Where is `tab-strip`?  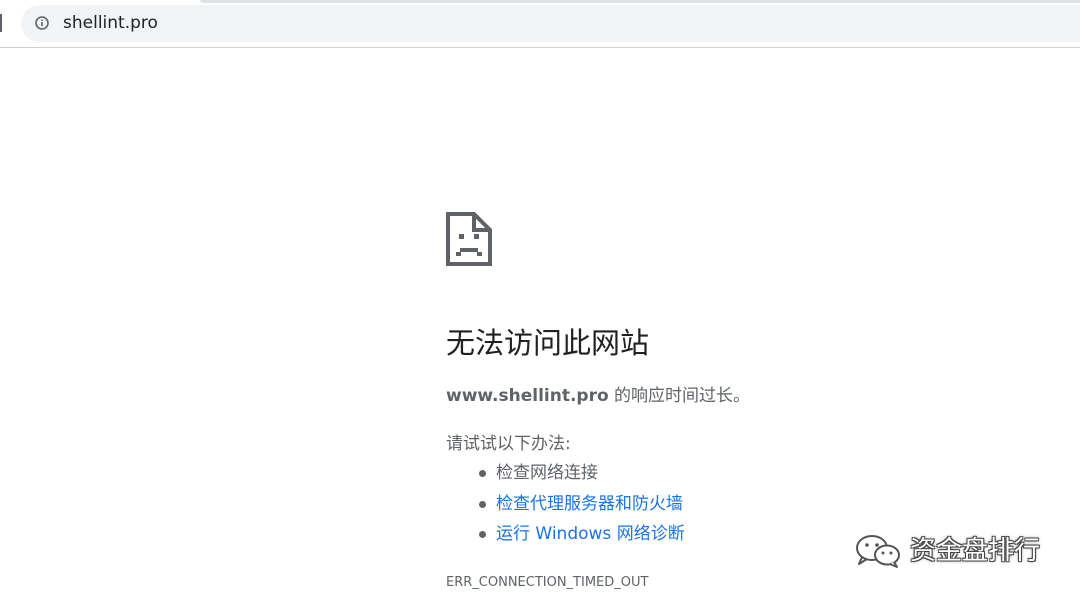 tab-strip is located at coordinates (640, 1).